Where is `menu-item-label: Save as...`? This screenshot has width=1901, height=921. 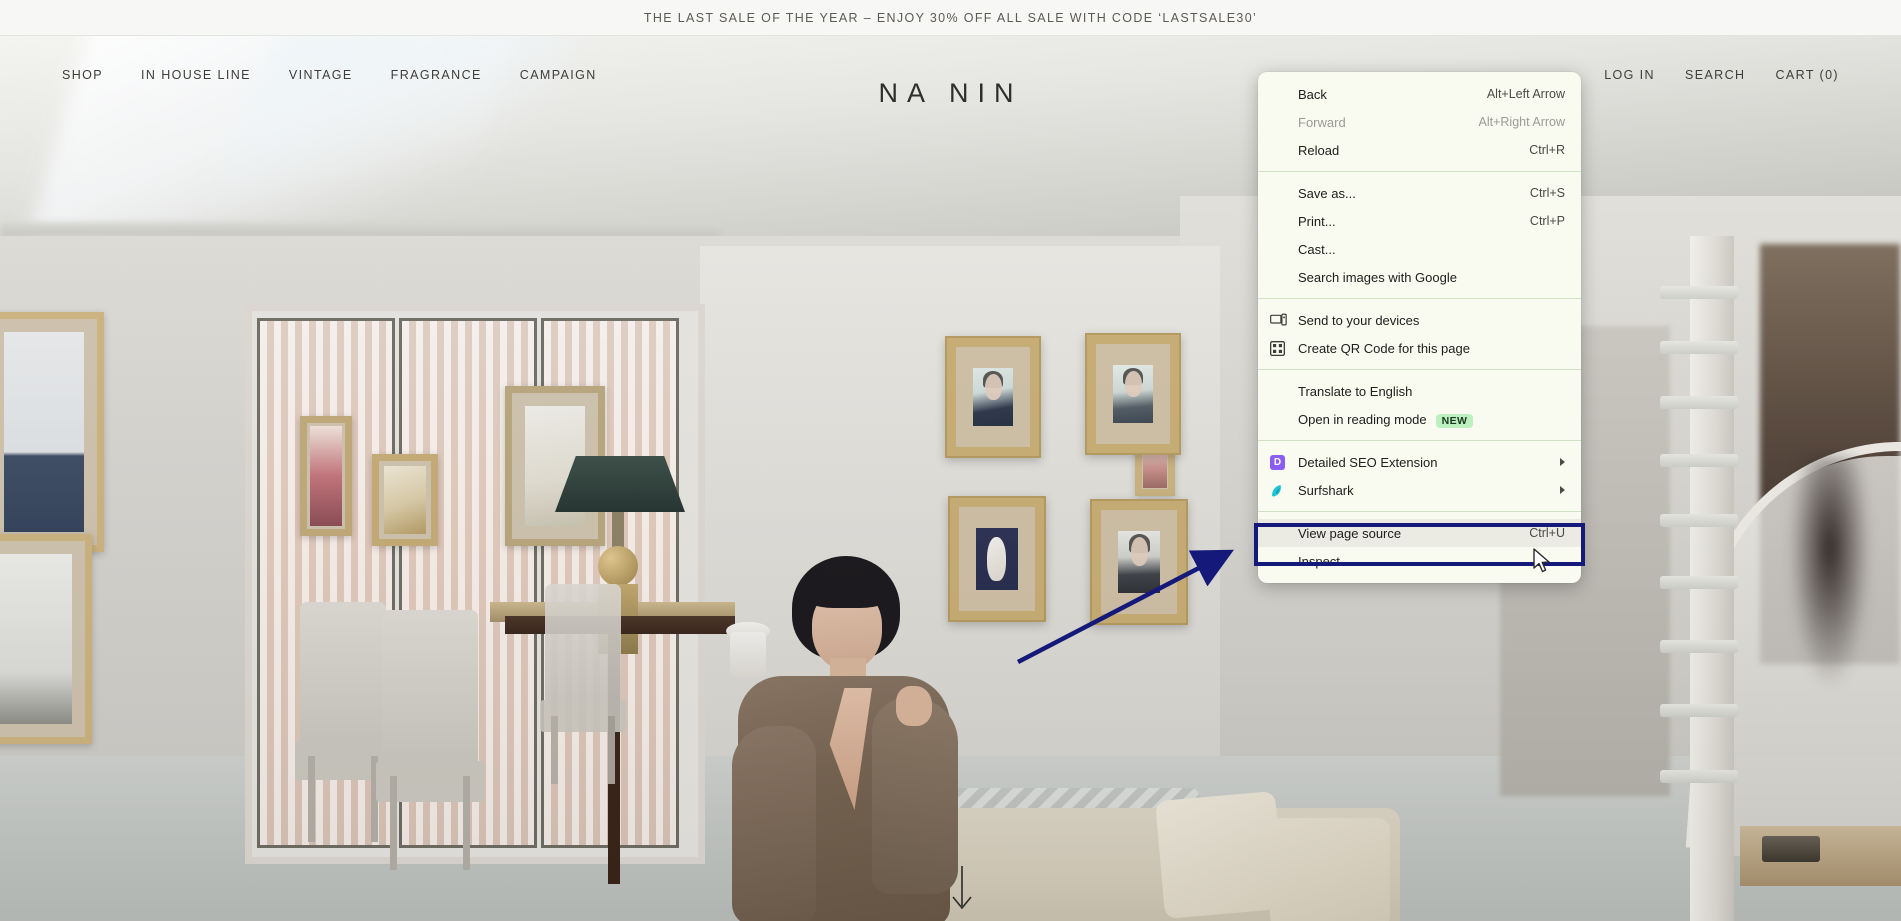
menu-item-label: Save as... is located at coordinates (1327, 193).